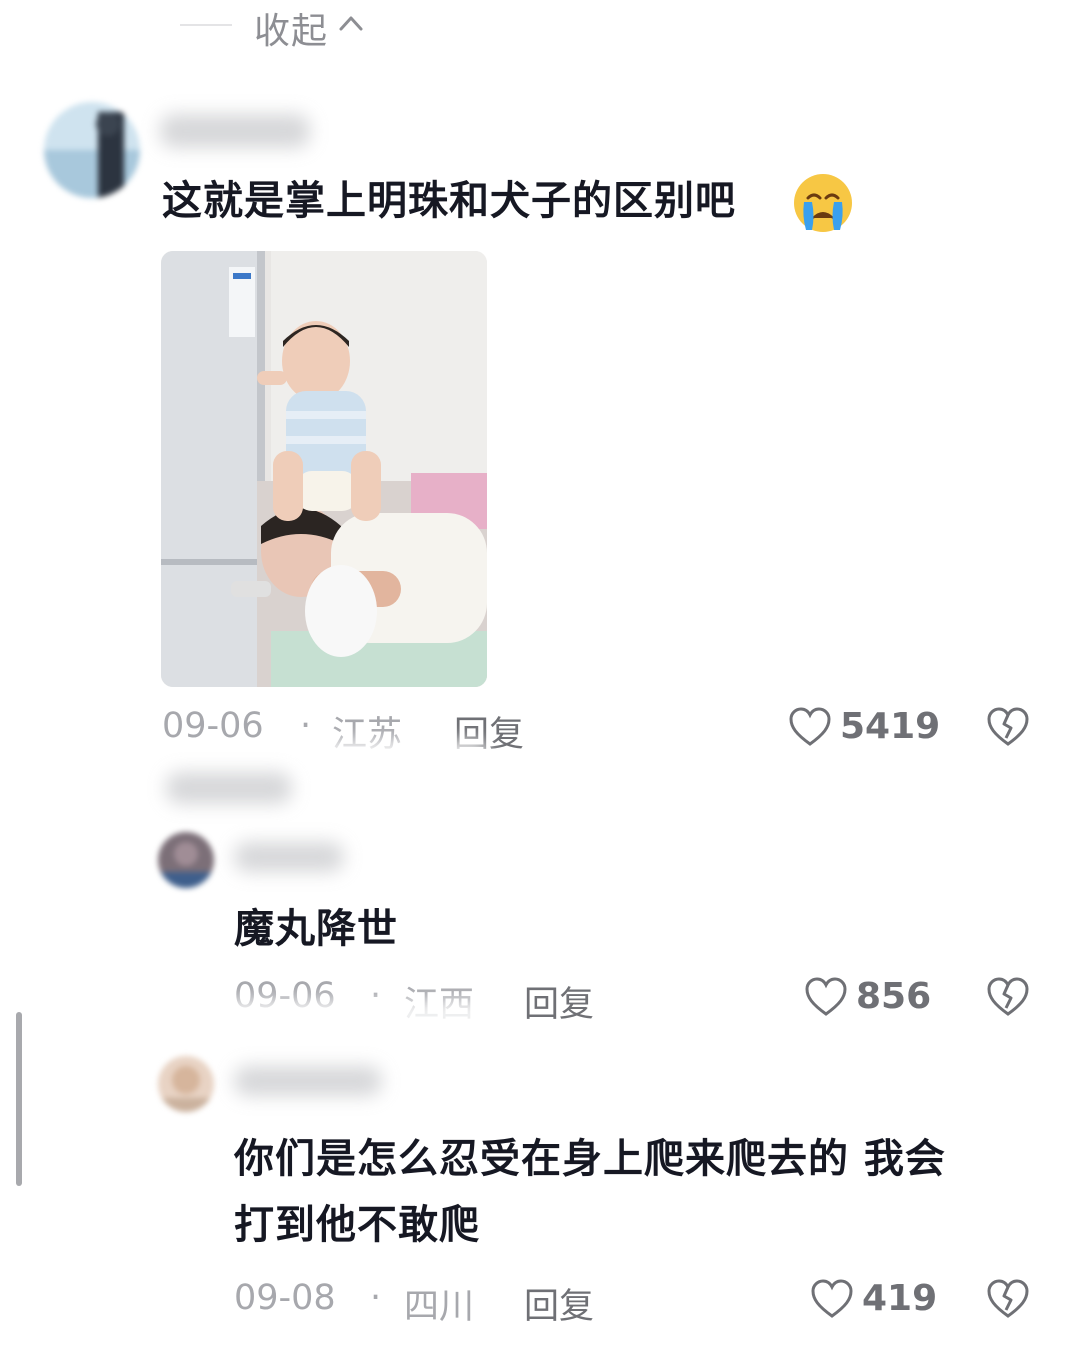 Image resolution: width=1080 pixels, height=1359 pixels. I want to click on comment-text: 这就是掌上明珠和犬子的区别吧, so click(449, 201).